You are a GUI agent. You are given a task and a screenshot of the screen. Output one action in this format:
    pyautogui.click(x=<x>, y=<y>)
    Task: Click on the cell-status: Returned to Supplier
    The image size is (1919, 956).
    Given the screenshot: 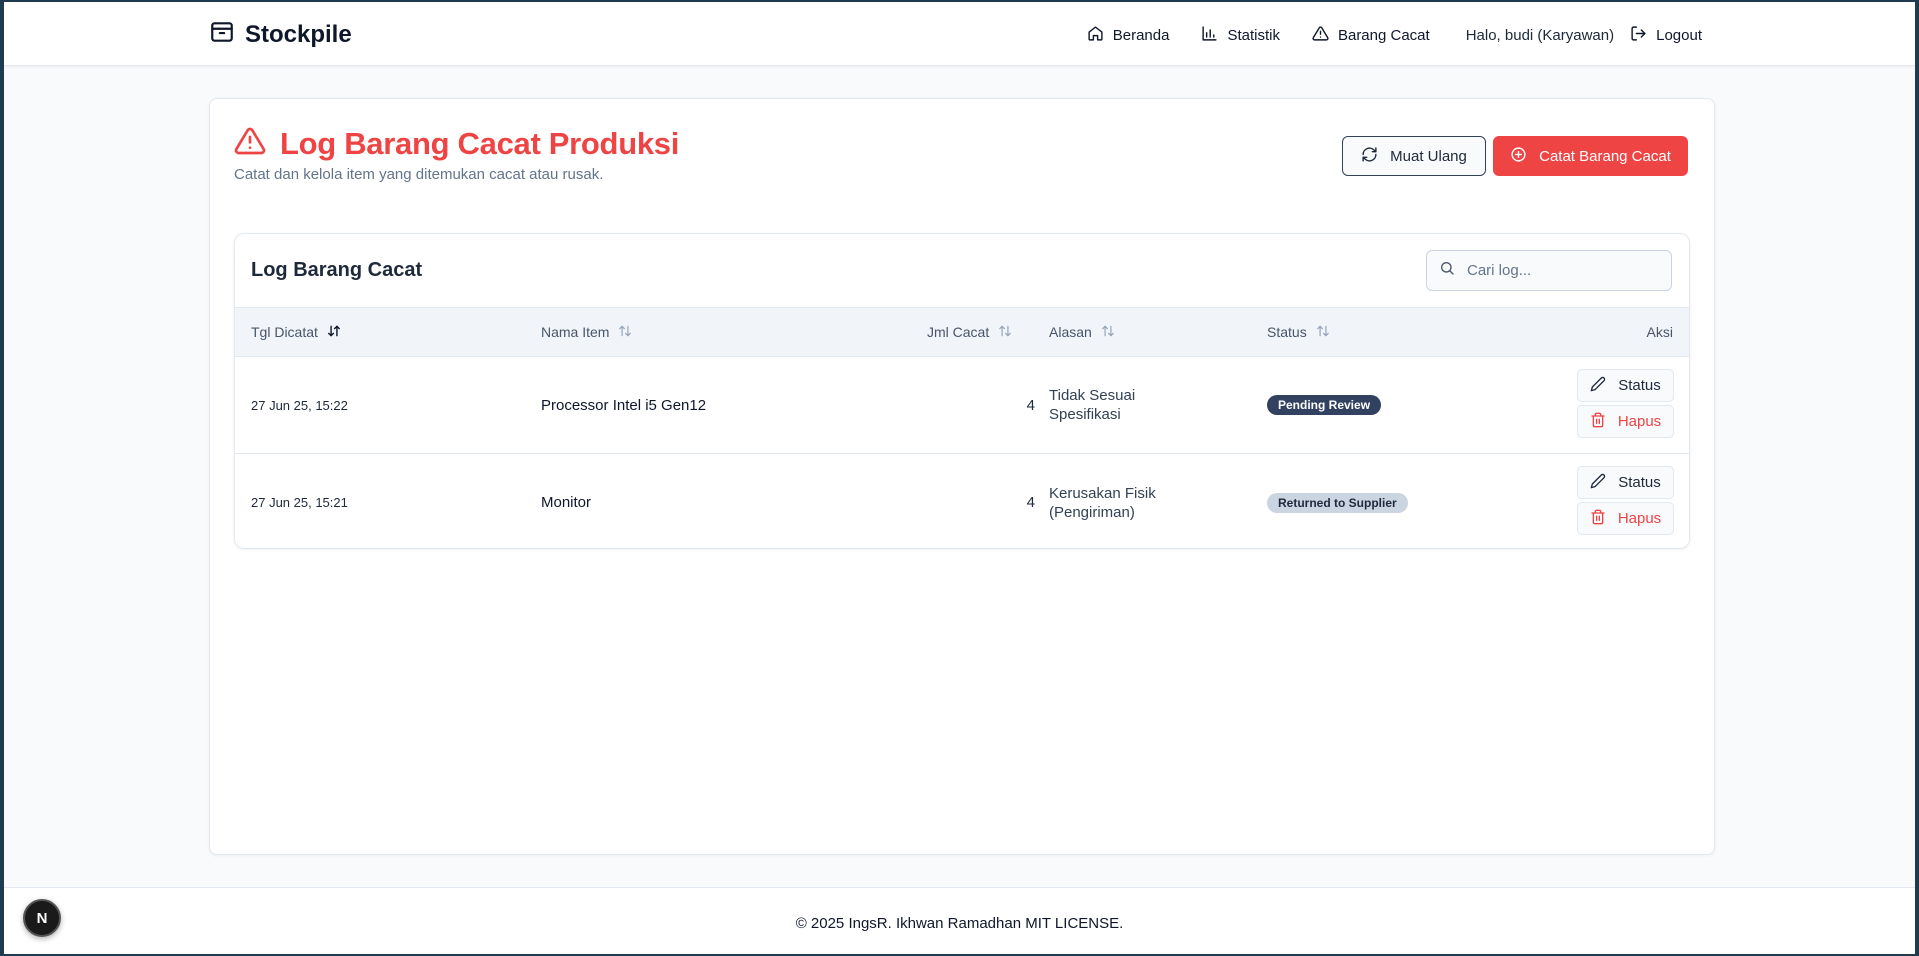 What is the action you would take?
    pyautogui.click(x=1337, y=501)
    